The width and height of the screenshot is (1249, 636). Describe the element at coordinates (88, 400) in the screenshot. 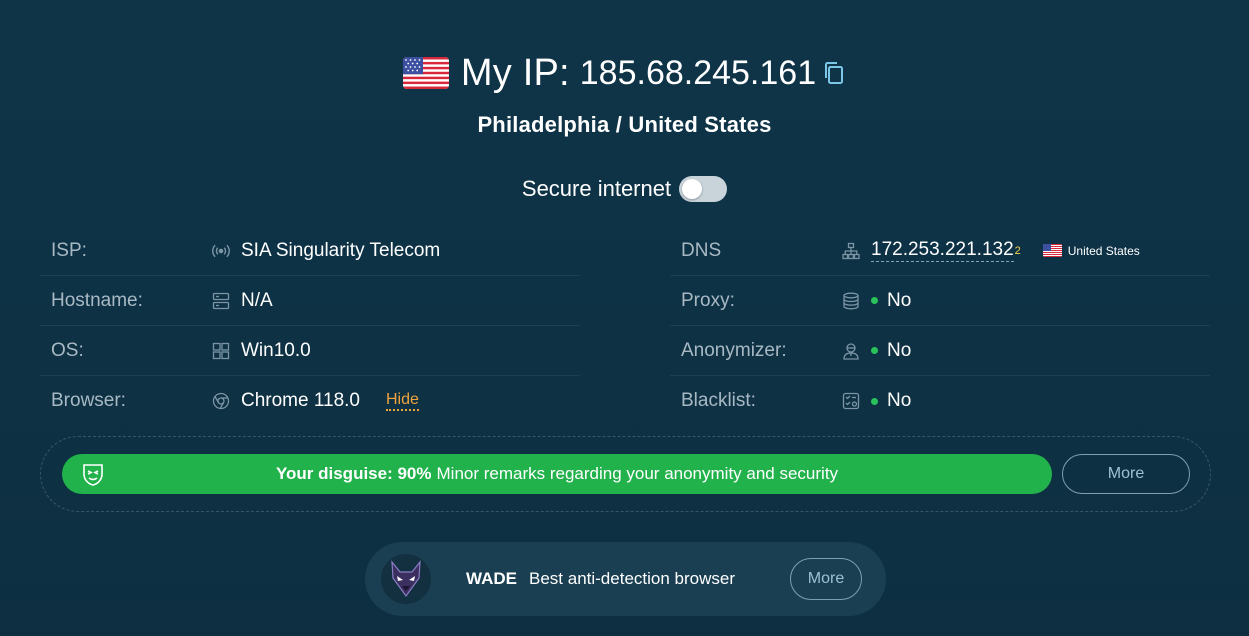

I see `browser-label: Browser:` at that location.